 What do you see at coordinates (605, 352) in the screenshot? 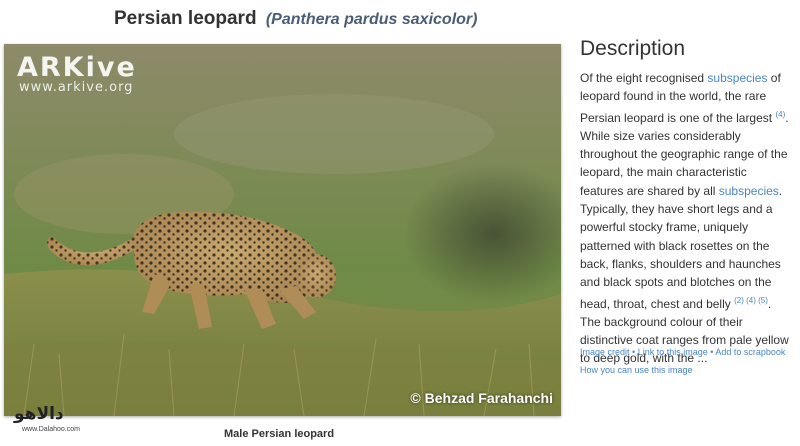
I see `image-credit-link: Image credit` at bounding box center [605, 352].